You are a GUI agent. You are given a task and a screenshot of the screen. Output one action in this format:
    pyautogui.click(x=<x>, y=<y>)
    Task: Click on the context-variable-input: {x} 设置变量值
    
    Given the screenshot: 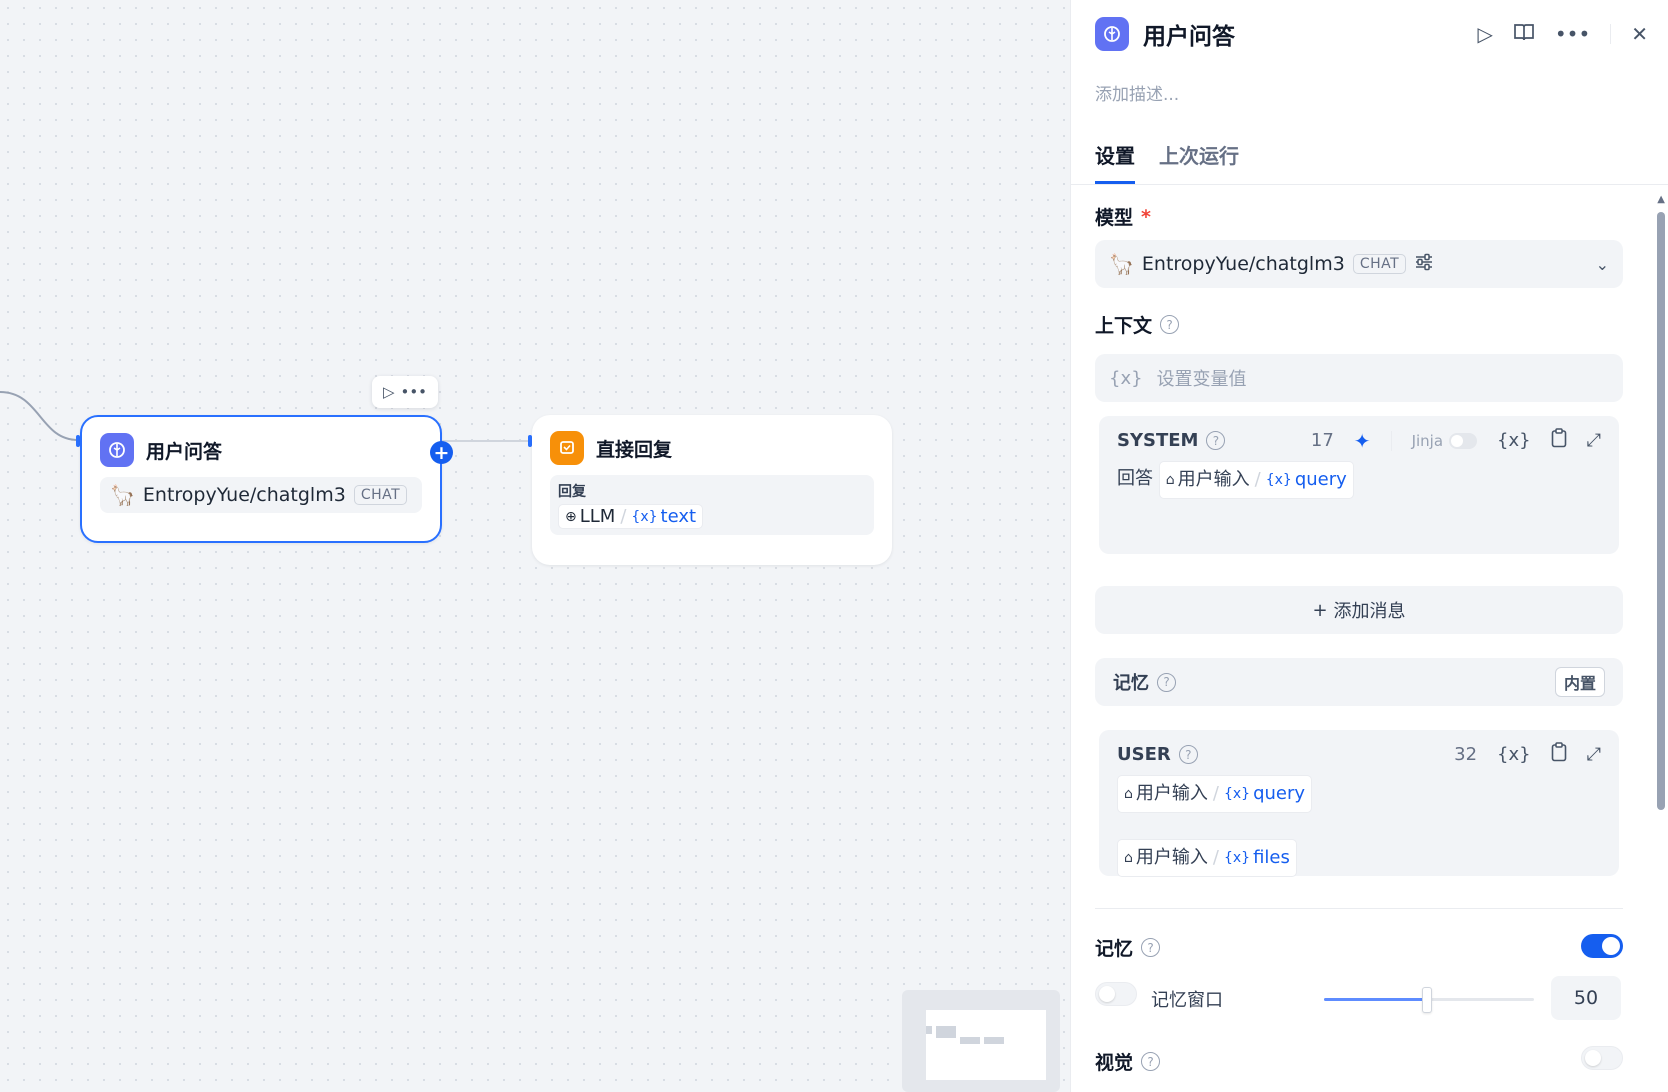 What is the action you would take?
    pyautogui.click(x=1359, y=378)
    